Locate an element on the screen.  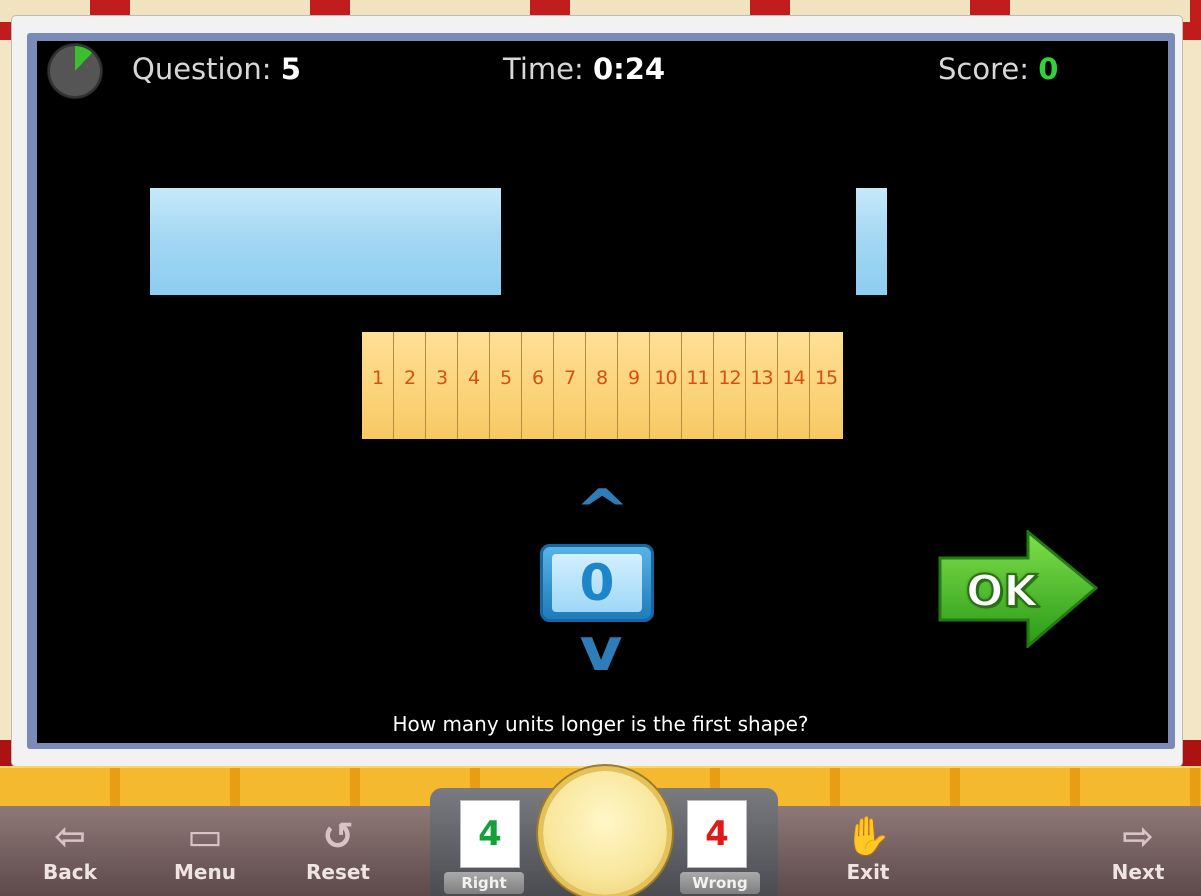
question-label: Question: is located at coordinates (202, 69).